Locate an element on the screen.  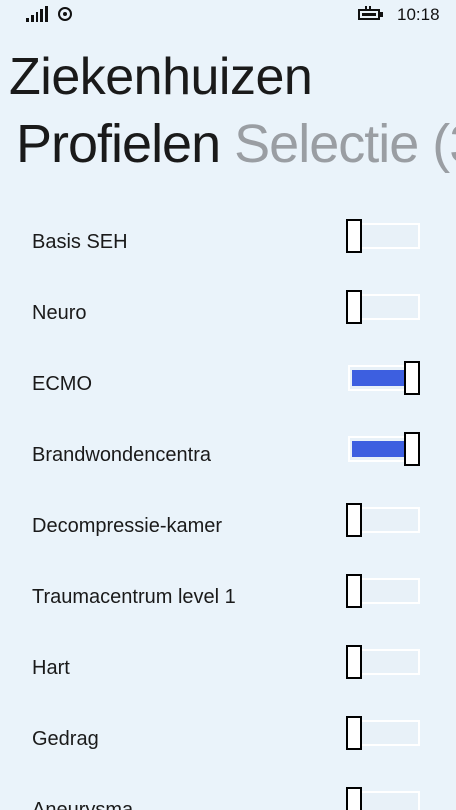
toggle-row: Neuro is located at coordinates (228, 306).